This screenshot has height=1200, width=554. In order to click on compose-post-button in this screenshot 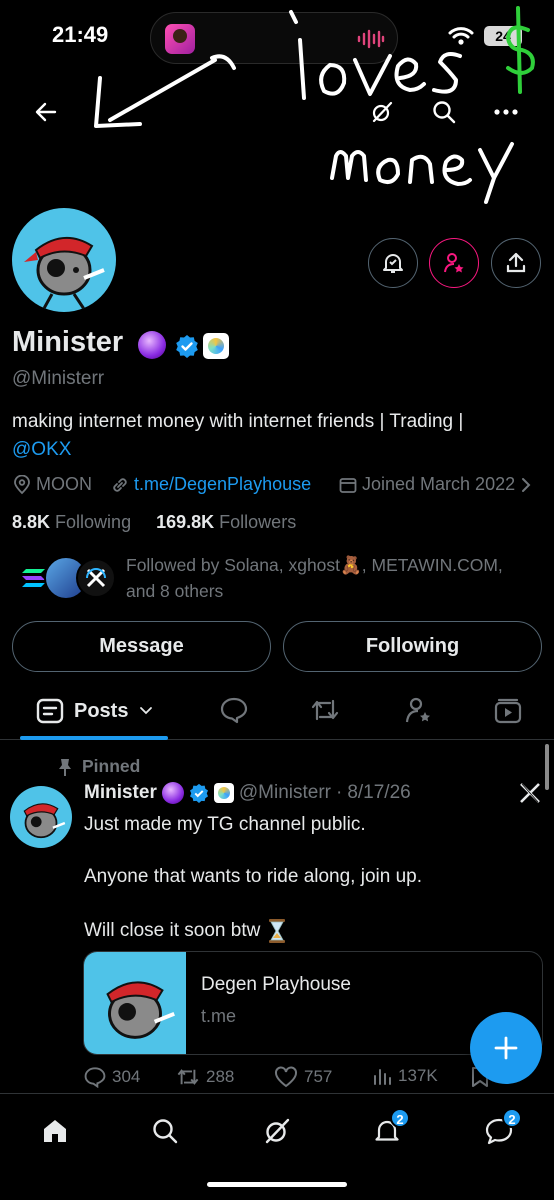, I will do `click(506, 1048)`.